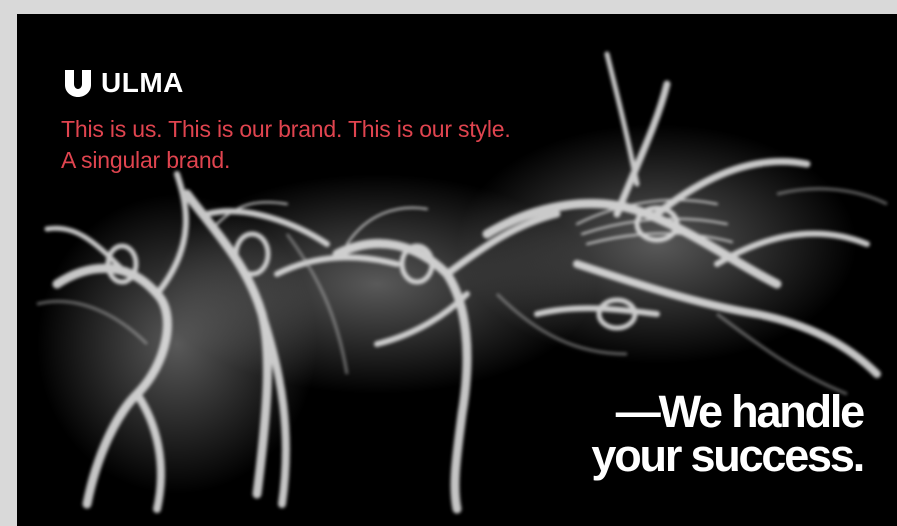 The width and height of the screenshot is (897, 526). I want to click on claim-line-1: —We handle, so click(740, 411).